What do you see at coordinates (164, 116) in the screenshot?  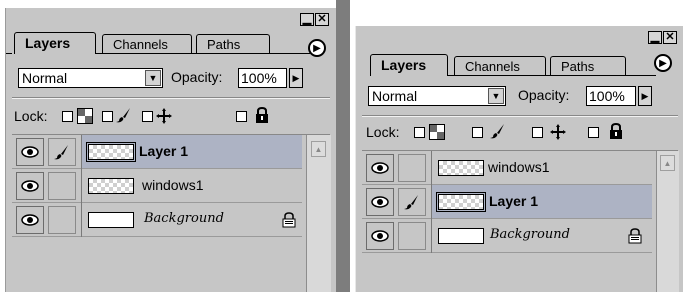 I see `move-icon` at bounding box center [164, 116].